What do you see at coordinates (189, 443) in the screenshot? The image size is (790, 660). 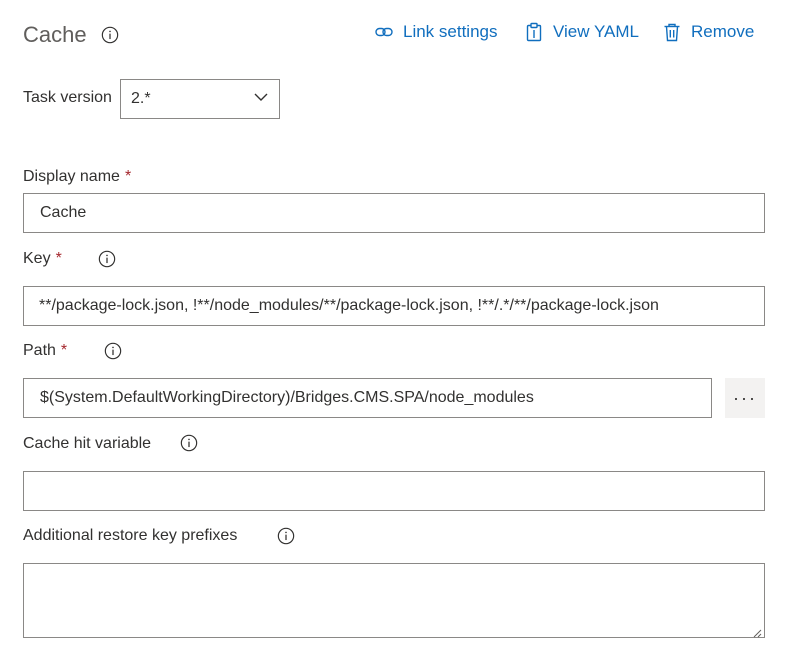 I see `cache-hit-info-icon` at bounding box center [189, 443].